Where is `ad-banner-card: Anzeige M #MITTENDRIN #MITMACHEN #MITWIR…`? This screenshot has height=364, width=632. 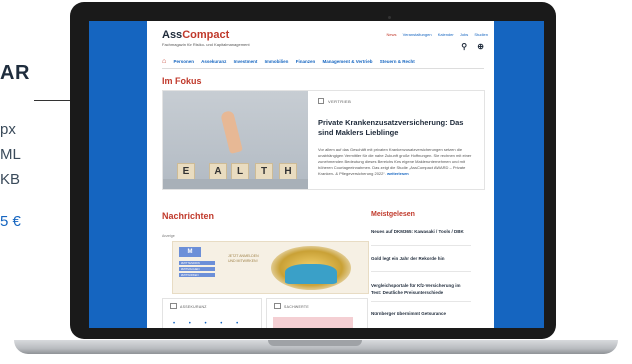
ad-banner-card: Anzeige M #MITTENDRIN #MITMACHEN #MITWIR… is located at coordinates (265, 264).